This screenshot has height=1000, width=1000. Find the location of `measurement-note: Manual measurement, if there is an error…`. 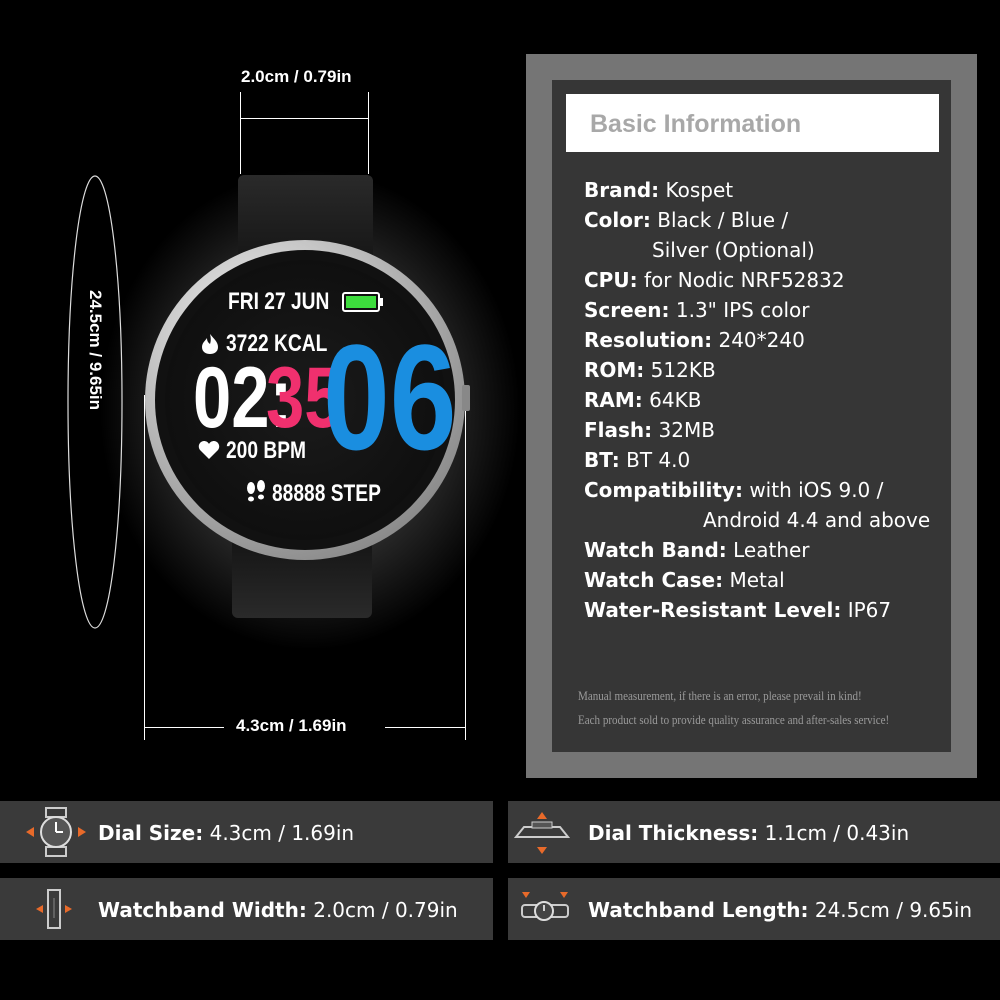

measurement-note: Manual measurement, if there is an error… is located at coordinates (720, 695).